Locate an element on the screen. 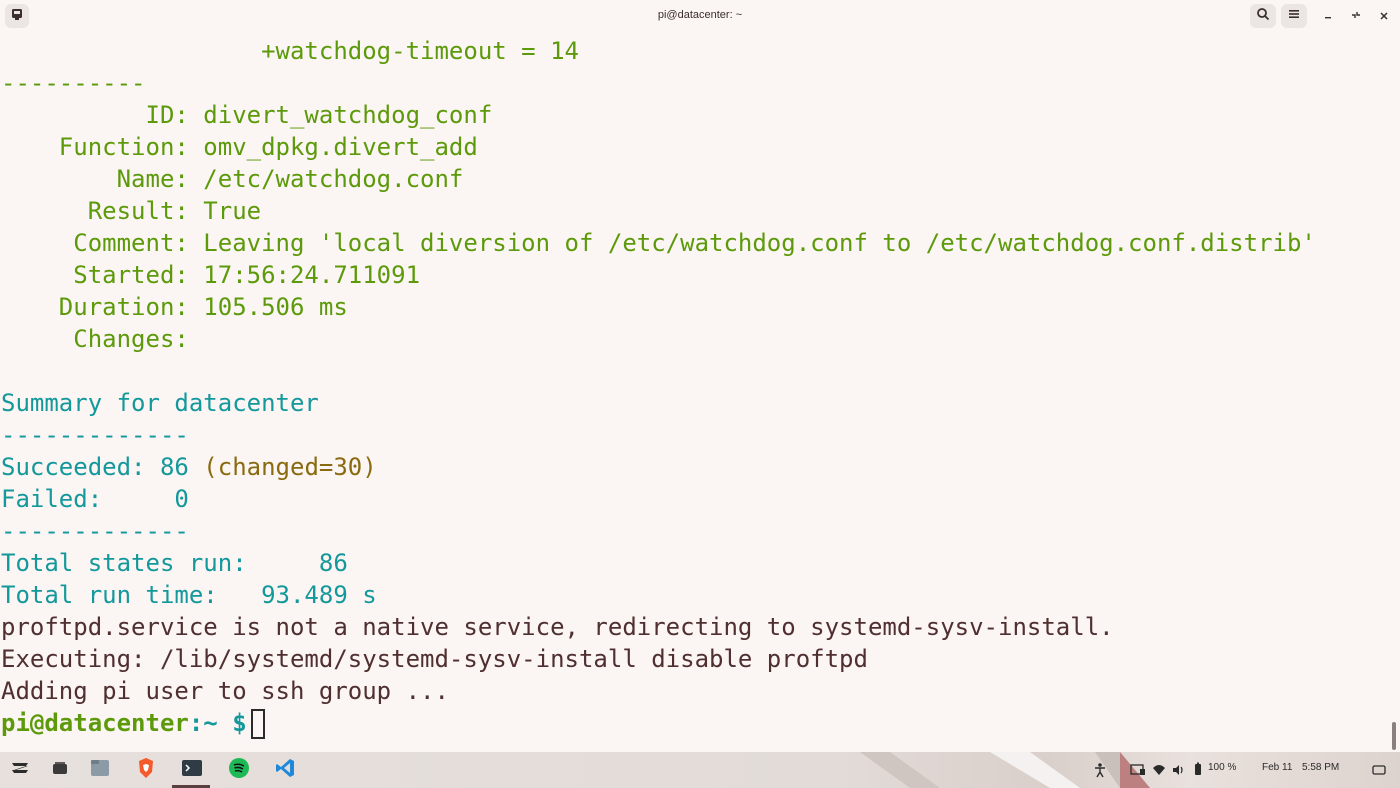 The width and height of the screenshot is (1400, 788). window-title: pi@datacenter: ~ is located at coordinates (700, 15).